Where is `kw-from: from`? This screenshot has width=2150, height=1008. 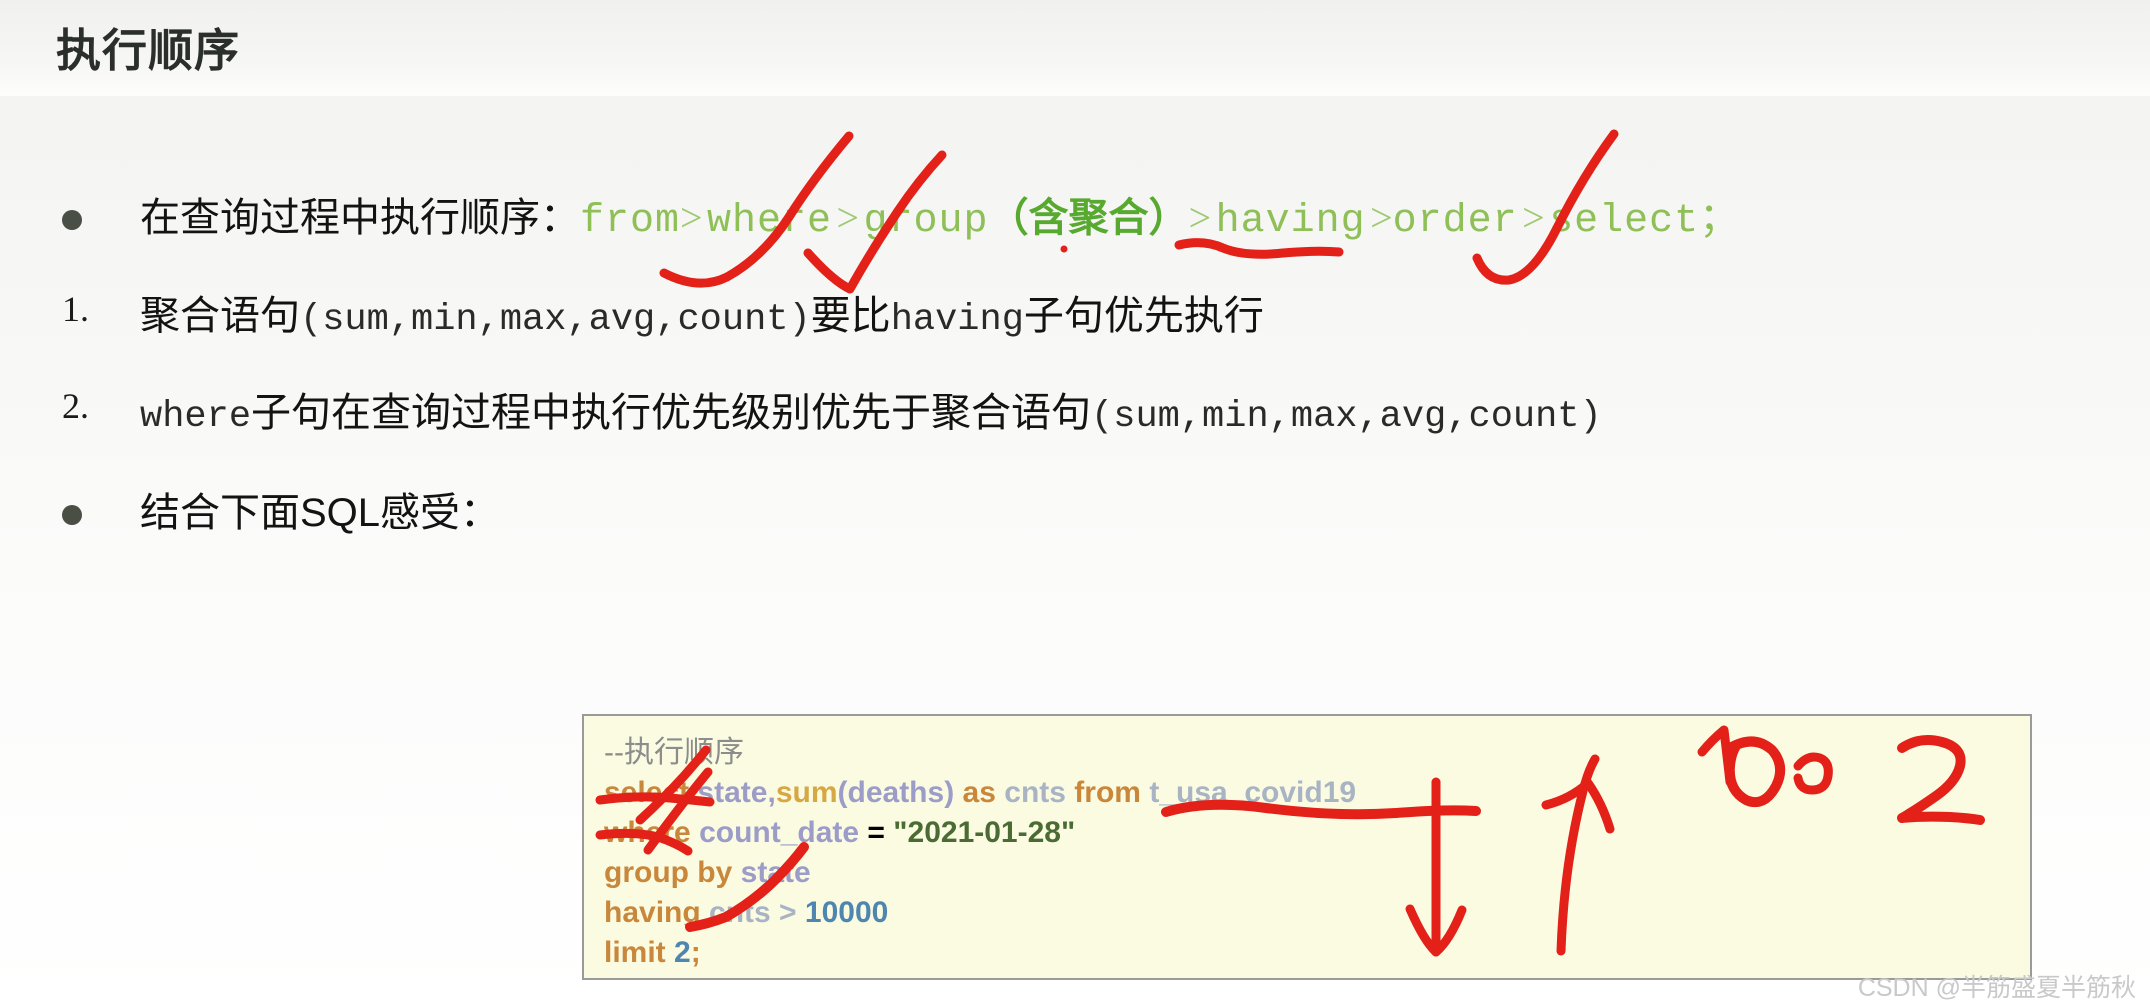
kw-from: from is located at coordinates (630, 221).